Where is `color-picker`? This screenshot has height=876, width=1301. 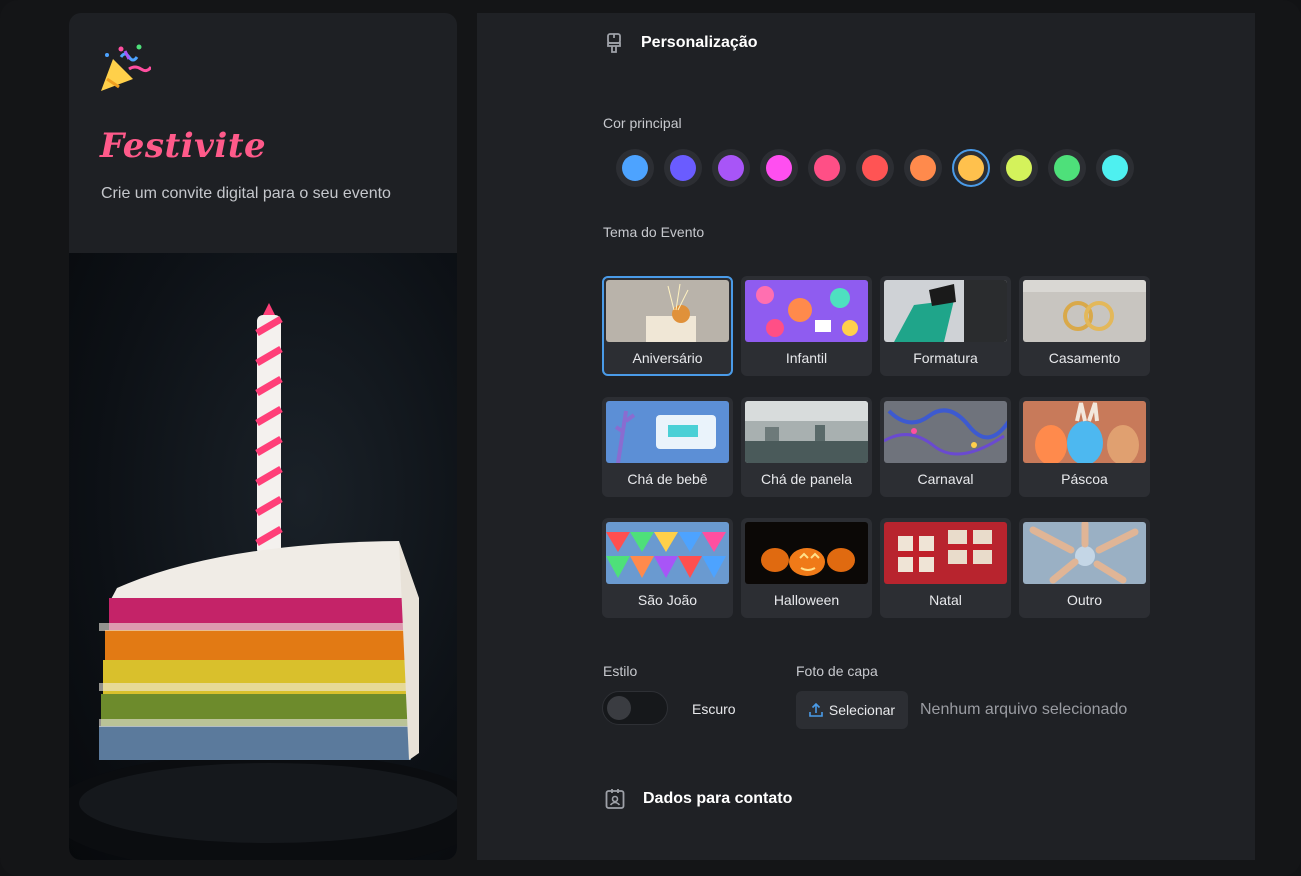 color-picker is located at coordinates (875, 168).